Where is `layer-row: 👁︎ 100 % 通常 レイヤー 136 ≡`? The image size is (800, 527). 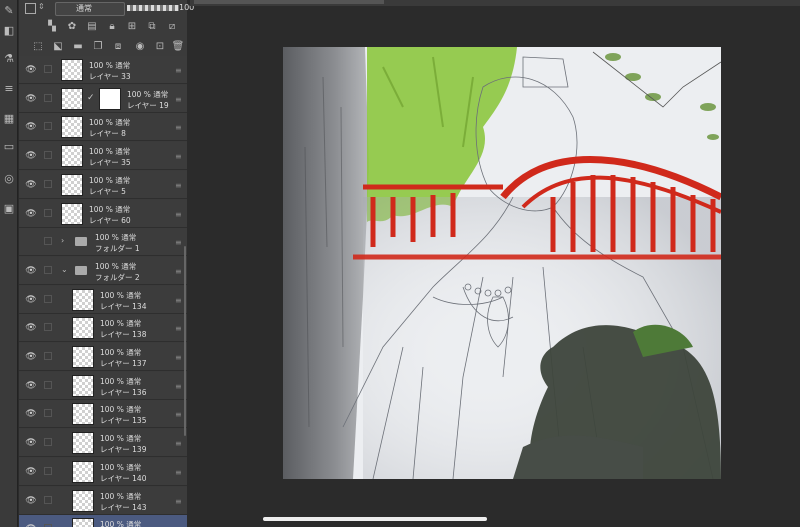
layer-row: 👁︎ 100 % 通常 レイヤー 136 ≡ is located at coordinates (103, 385).